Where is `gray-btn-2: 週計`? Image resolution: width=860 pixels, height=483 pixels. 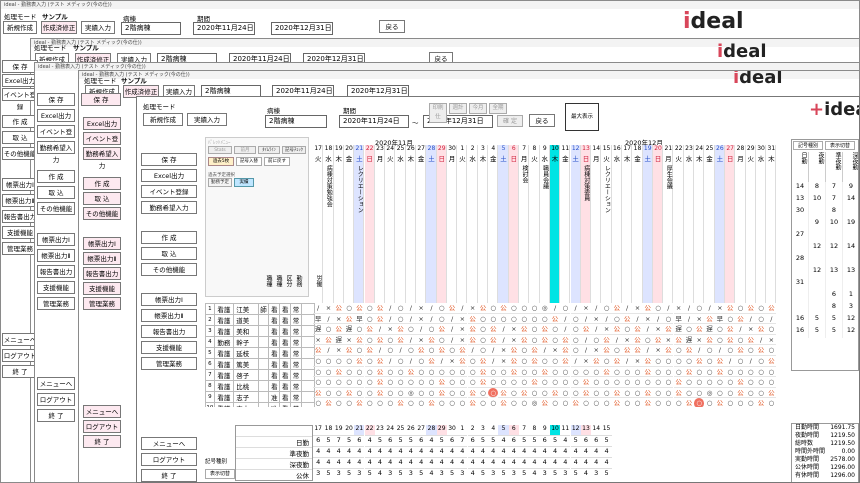 gray-btn-2: 週計 is located at coordinates (458, 108).